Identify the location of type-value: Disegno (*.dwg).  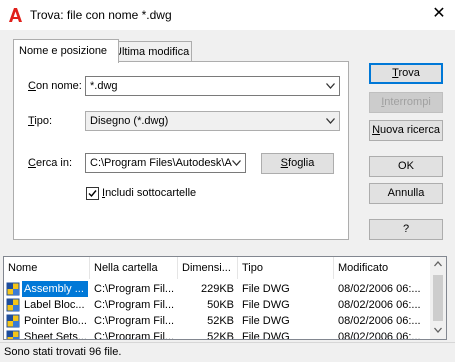
(129, 121).